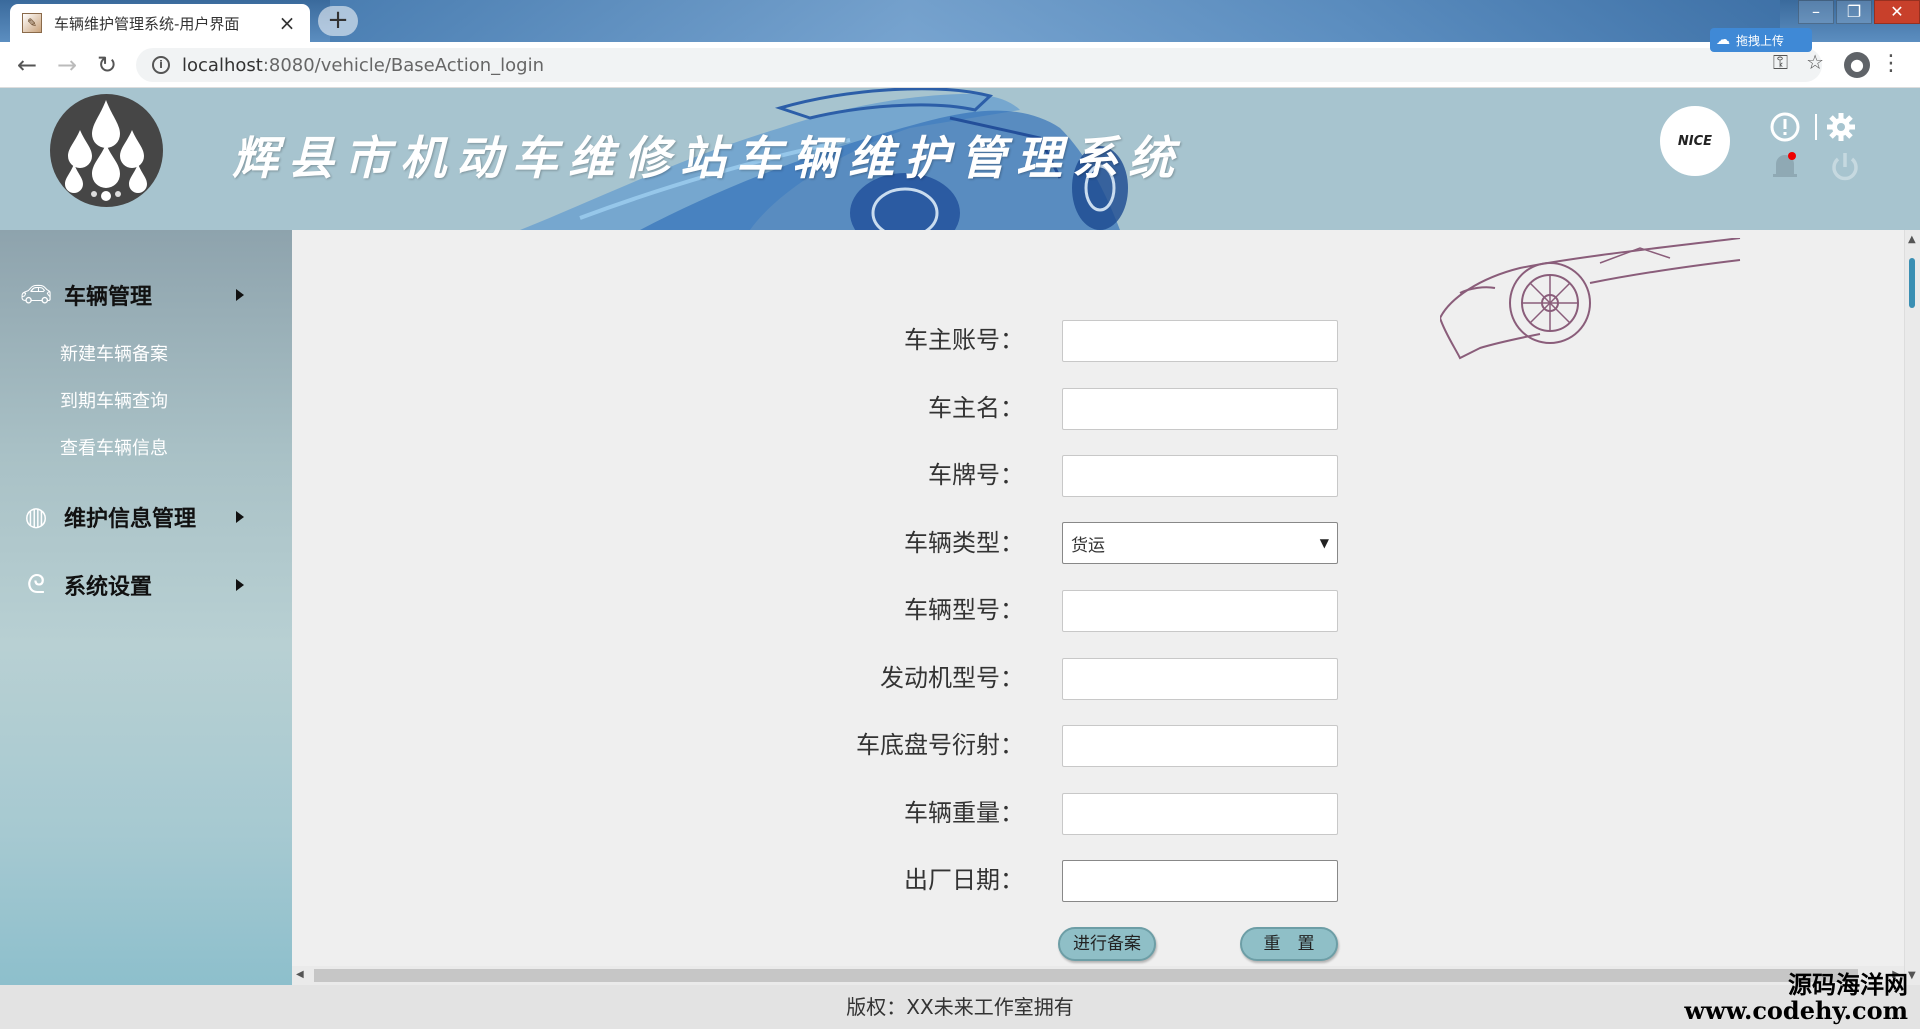 The width and height of the screenshot is (1920, 1029). Describe the element at coordinates (964, 340) in the screenshot. I see `owner-account-label: 车主账号：` at that location.